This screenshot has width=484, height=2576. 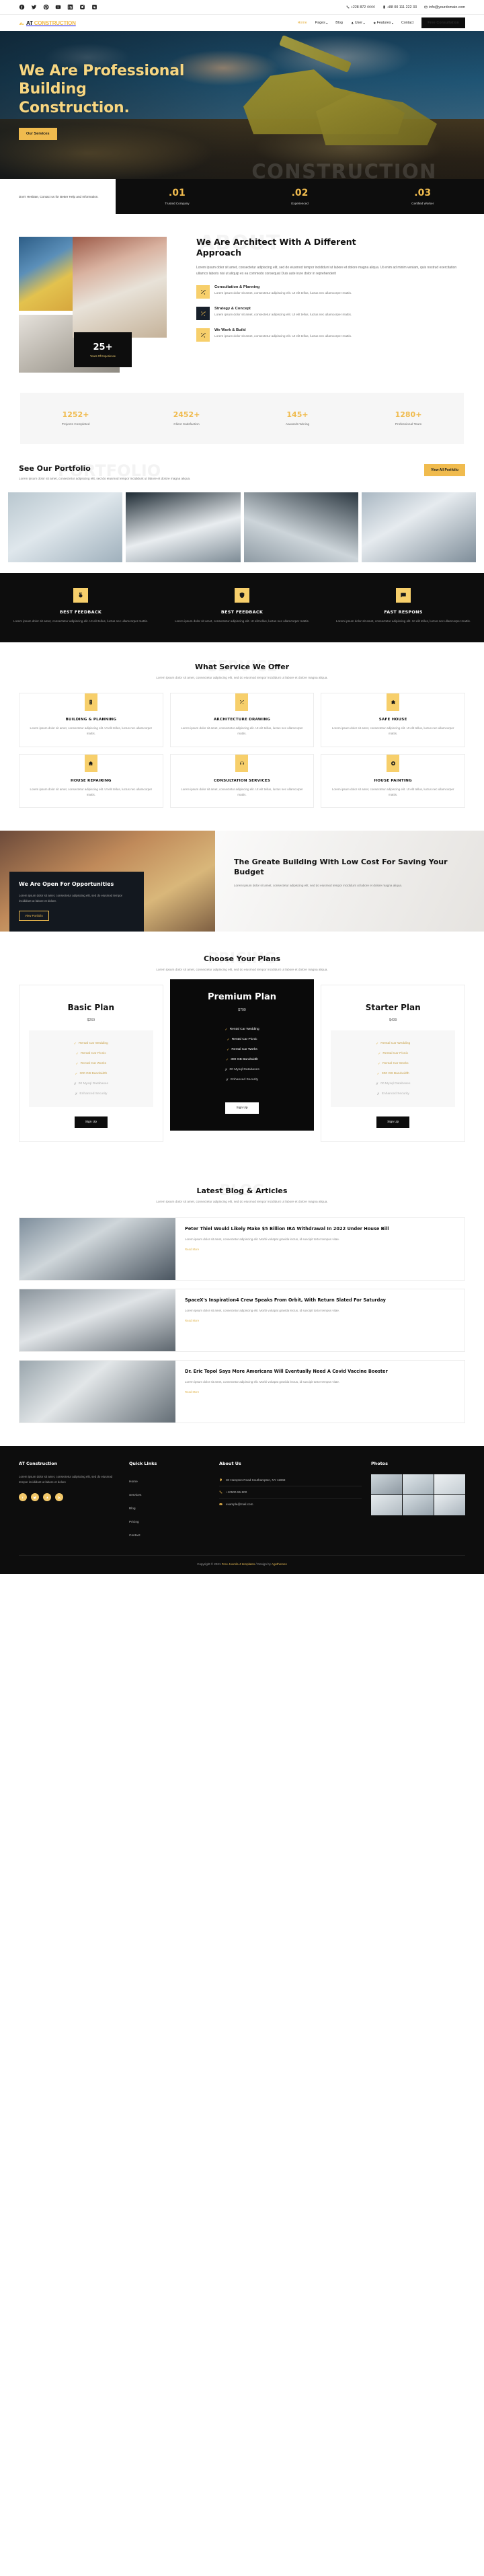 What do you see at coordinates (133, 1482) in the screenshot?
I see `footer-link-home: Home` at bounding box center [133, 1482].